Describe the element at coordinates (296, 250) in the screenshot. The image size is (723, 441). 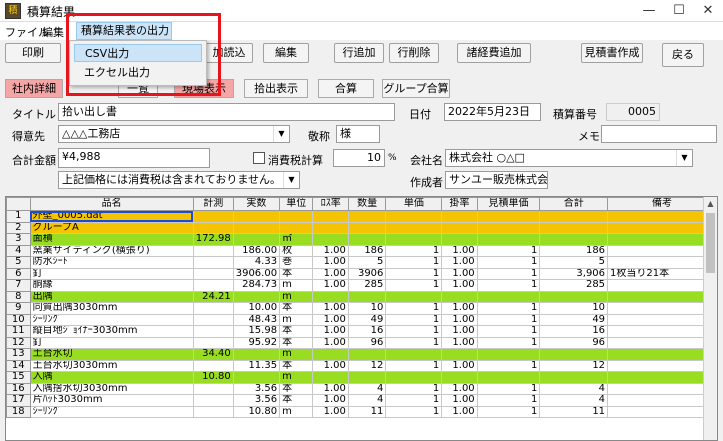
I see `table-cell: 枚` at that location.